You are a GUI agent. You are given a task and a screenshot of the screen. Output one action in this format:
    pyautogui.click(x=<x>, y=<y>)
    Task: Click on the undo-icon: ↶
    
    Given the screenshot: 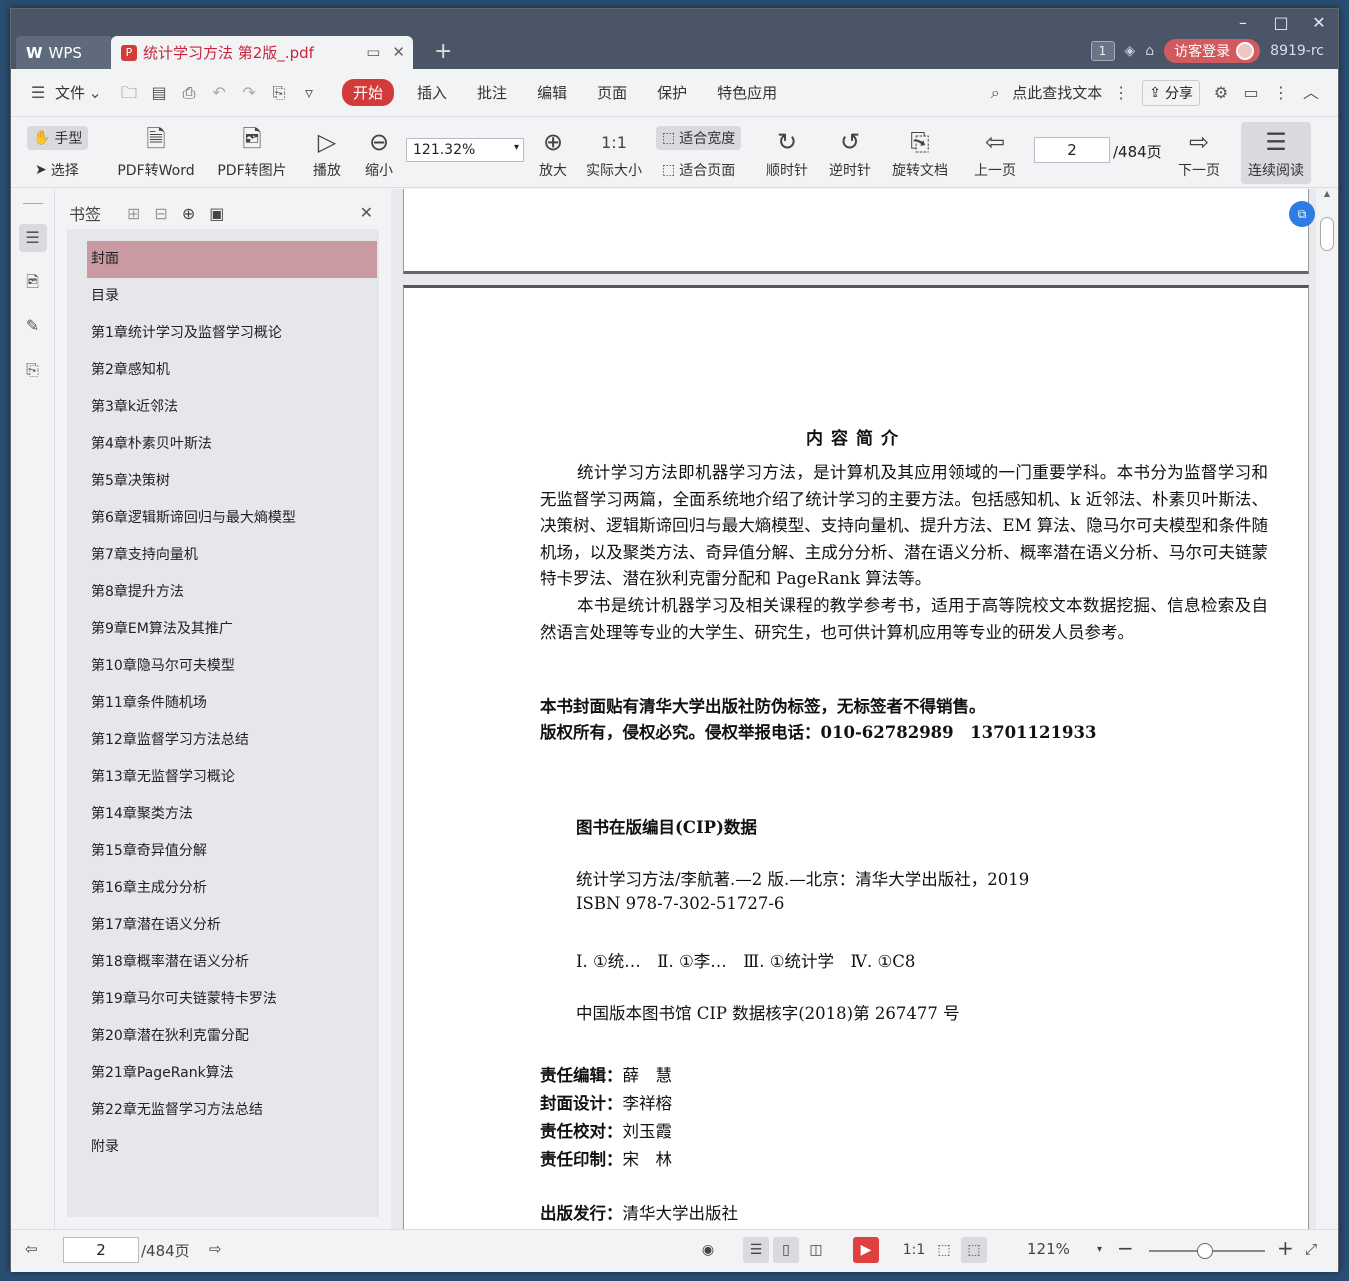 What is the action you would take?
    pyautogui.click(x=219, y=92)
    